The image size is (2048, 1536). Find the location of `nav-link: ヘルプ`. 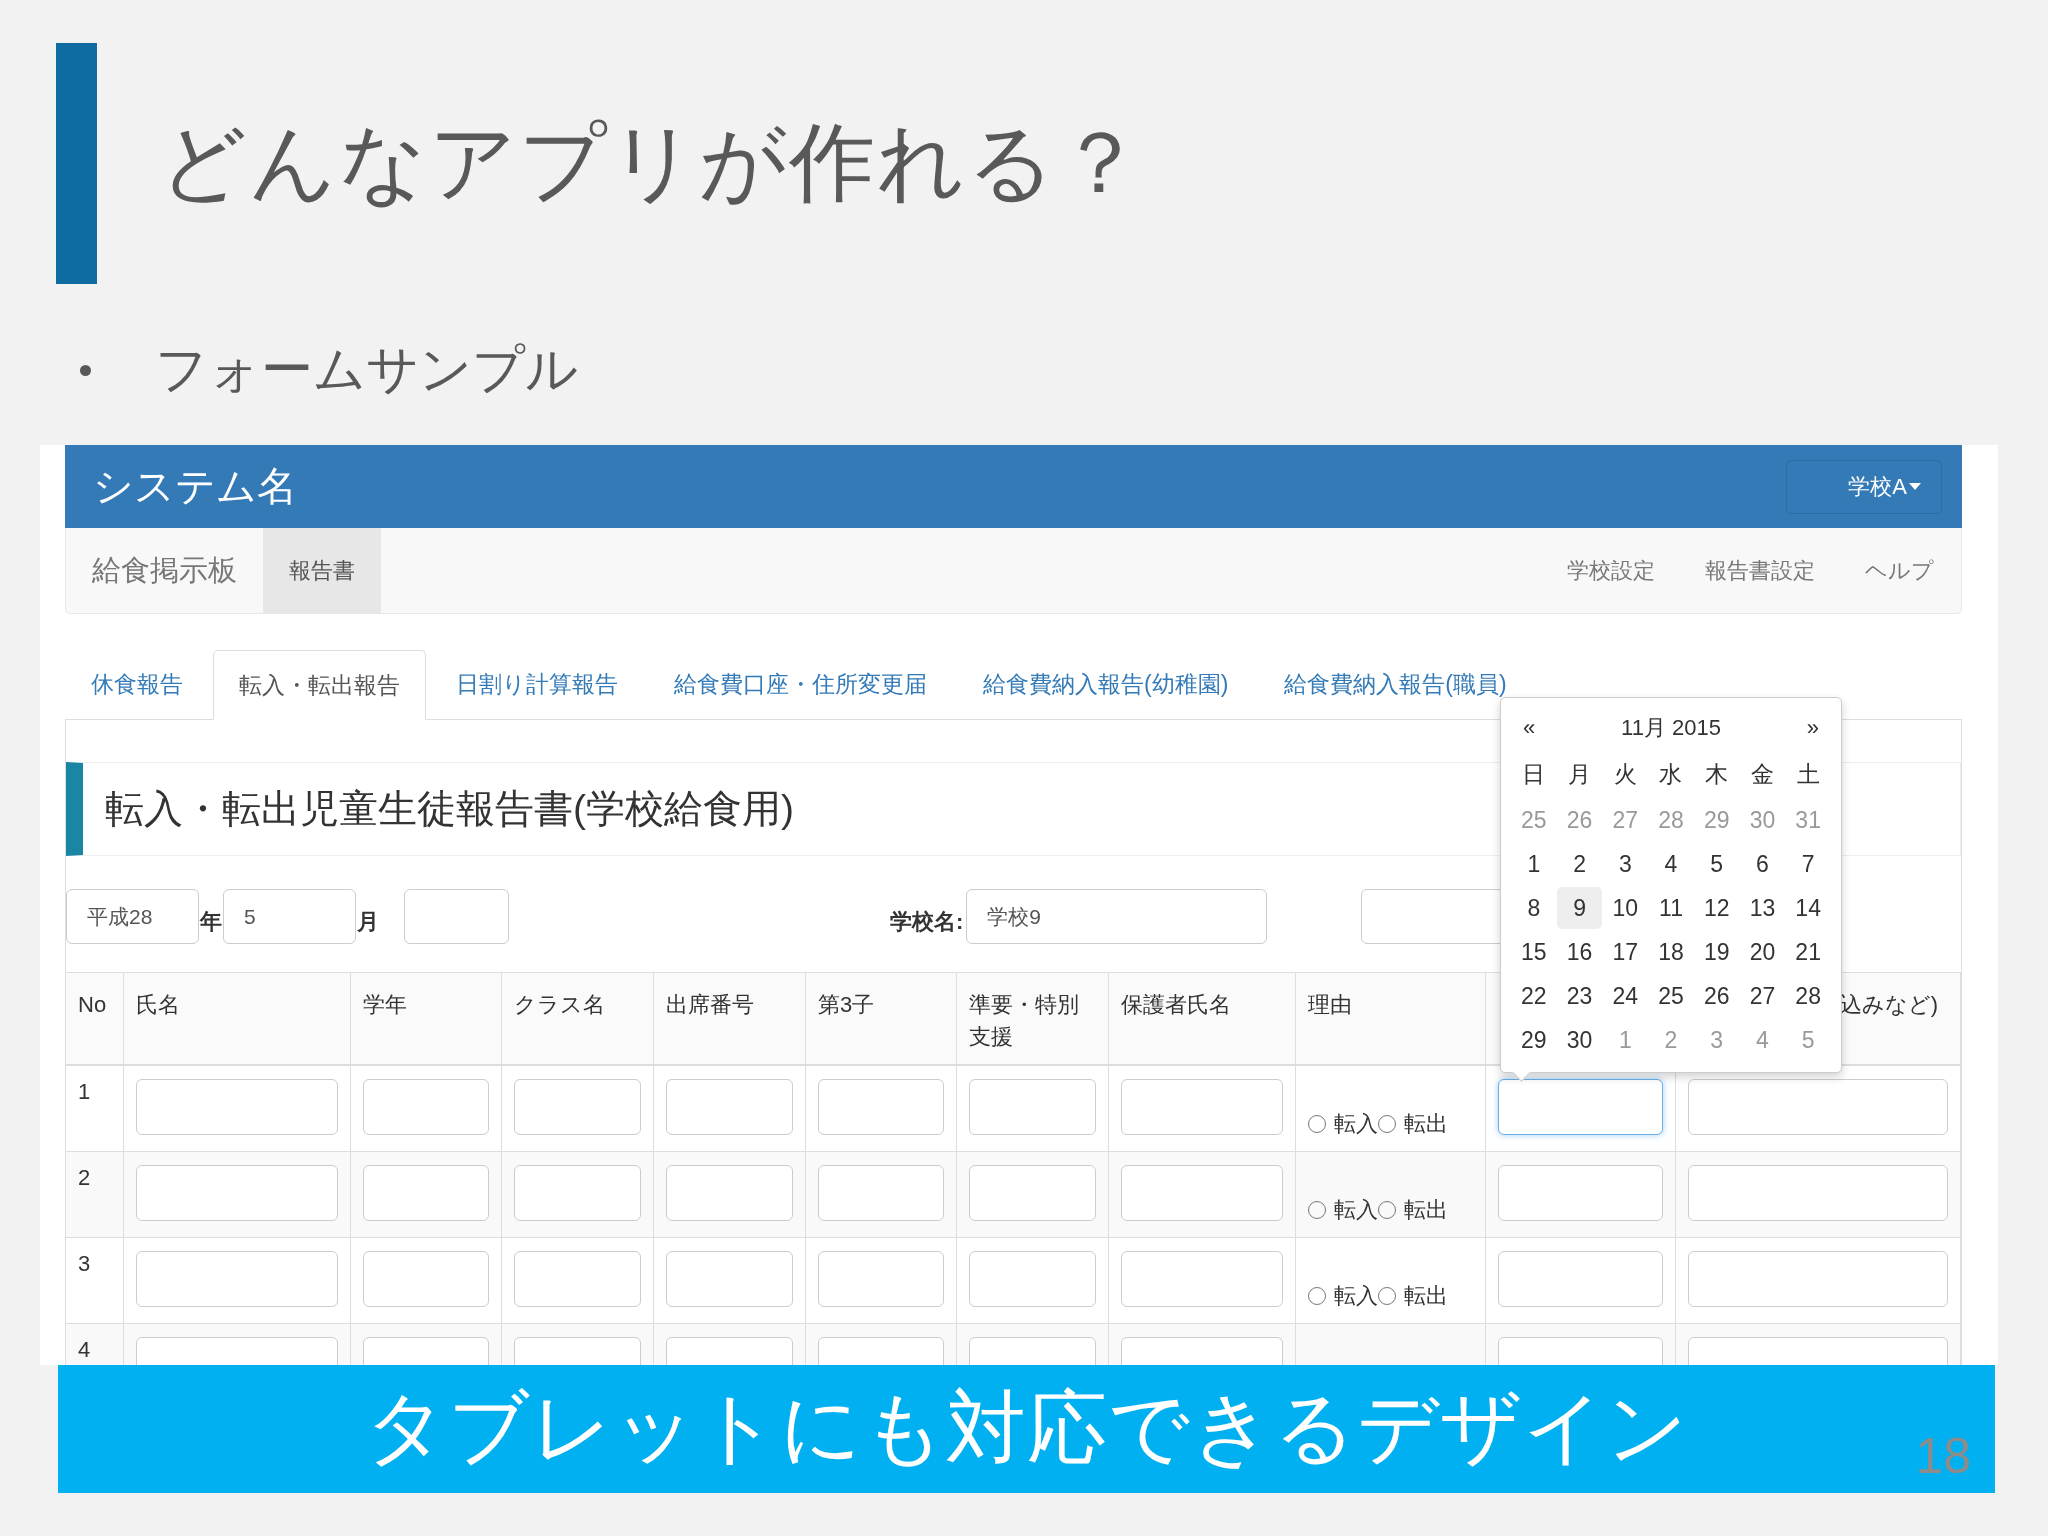

nav-link: ヘルプ is located at coordinates (1899, 570).